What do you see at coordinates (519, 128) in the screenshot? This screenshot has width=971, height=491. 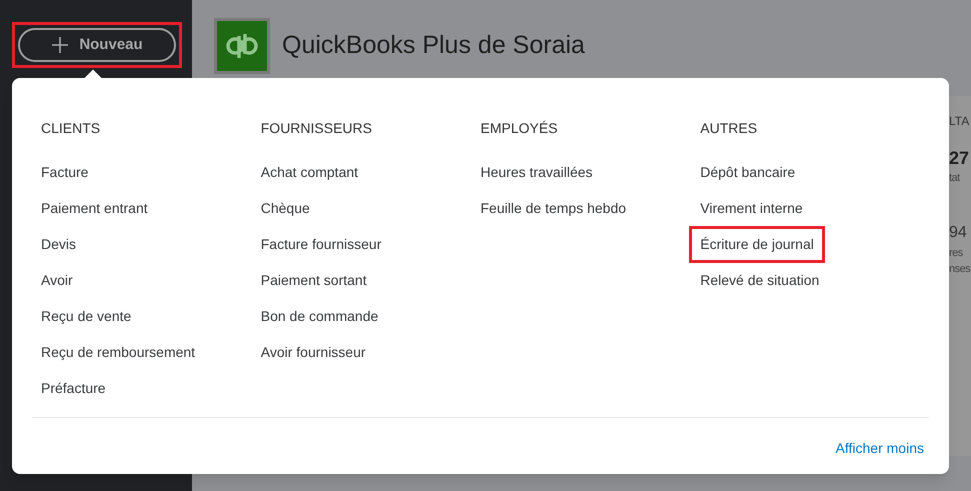 I see `column-heading: EMPLOYÉS` at bounding box center [519, 128].